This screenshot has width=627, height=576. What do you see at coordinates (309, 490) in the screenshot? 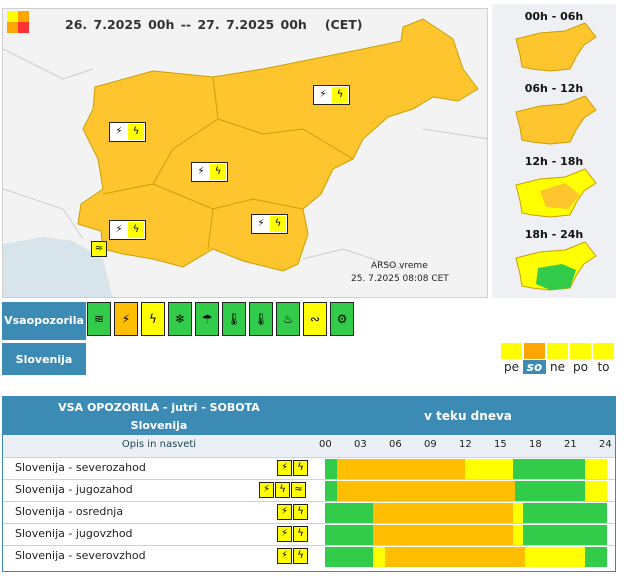
I see `table-row: Slovenija - jugozahod ⚡ ϟ ≈` at bounding box center [309, 490].